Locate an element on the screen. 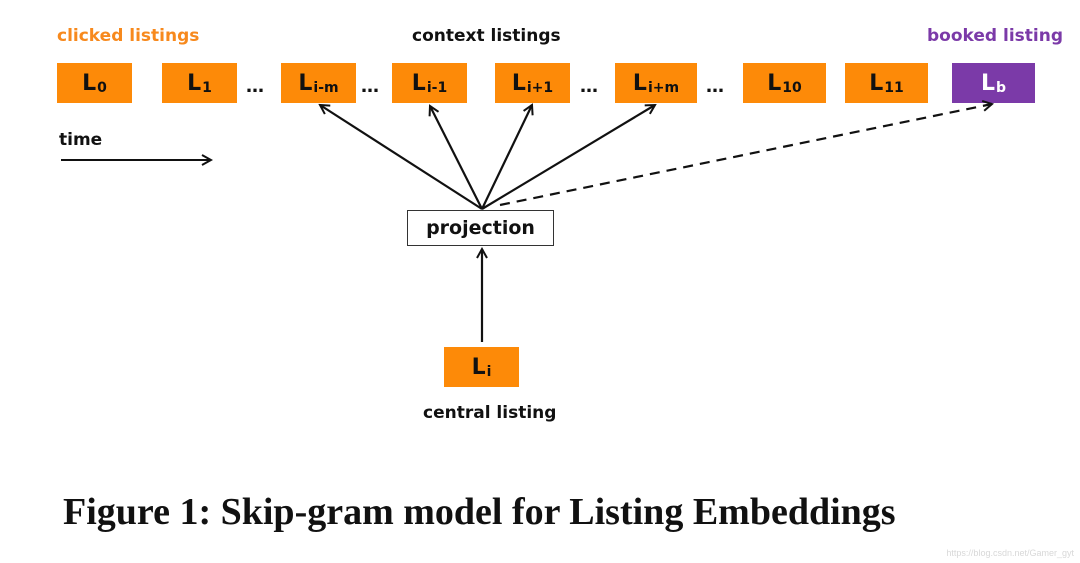 Image resolution: width=1080 pixels, height=563 pixels. projection-box: projection is located at coordinates (480, 228).